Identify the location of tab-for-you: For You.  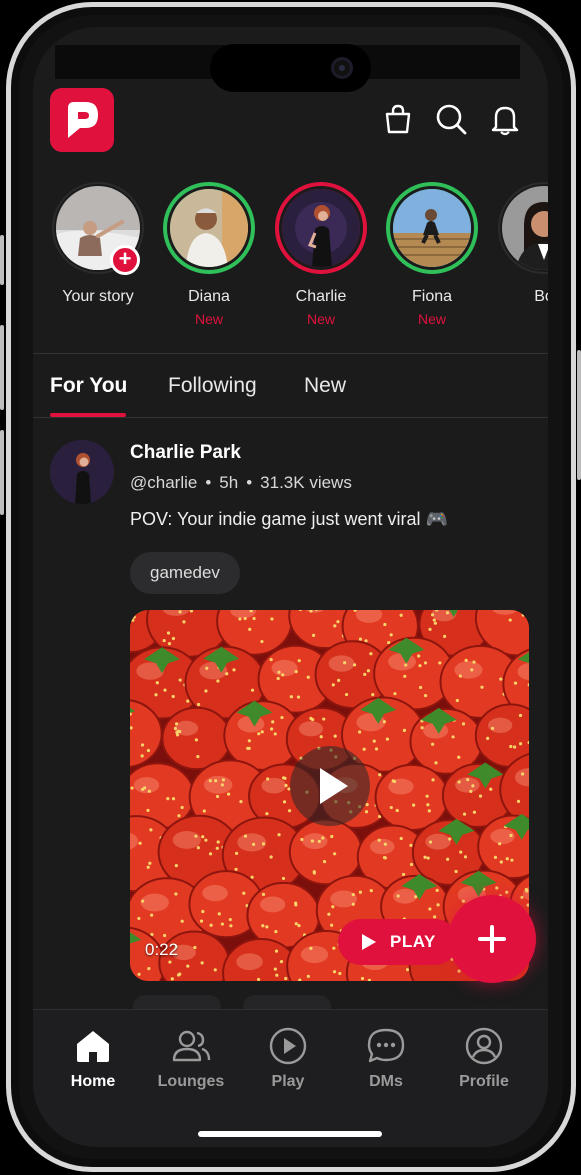
(88, 386).